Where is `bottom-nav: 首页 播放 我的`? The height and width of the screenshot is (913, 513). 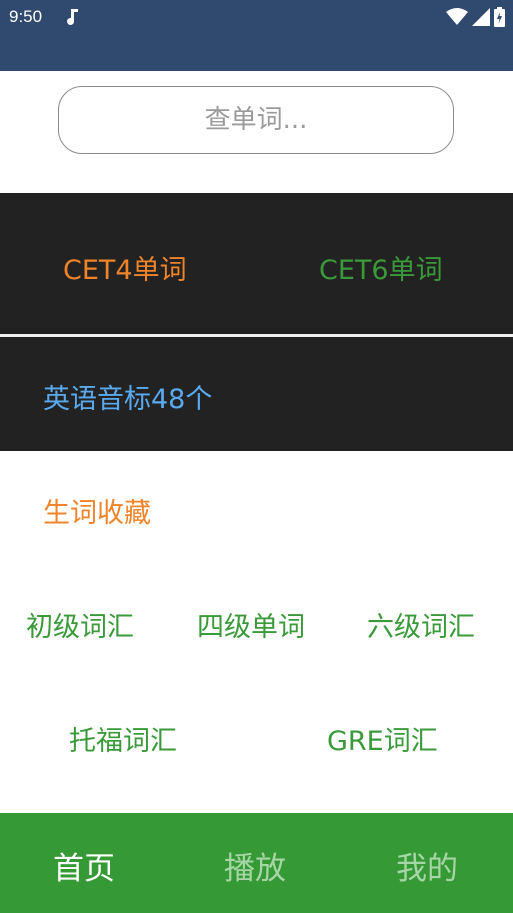
bottom-nav: 首页 播放 我的 is located at coordinates (256, 863).